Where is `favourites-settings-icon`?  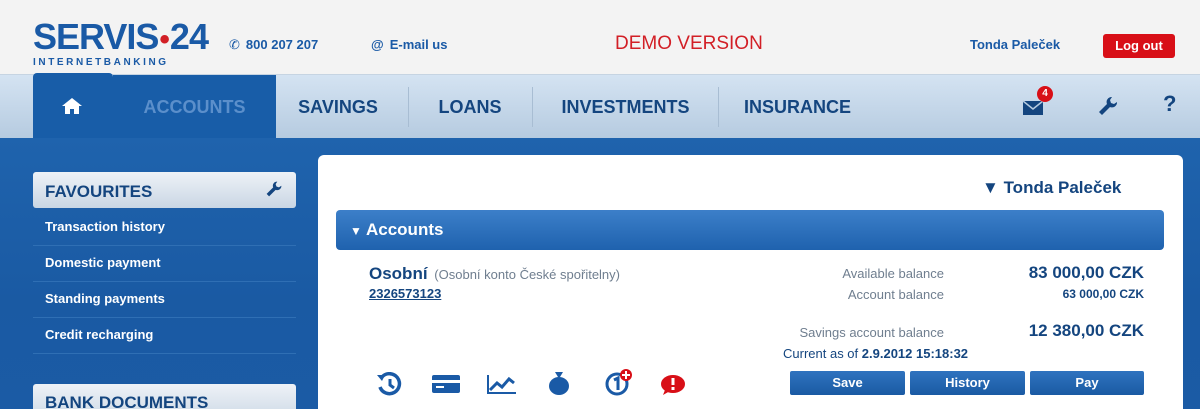 favourites-settings-icon is located at coordinates (274, 191).